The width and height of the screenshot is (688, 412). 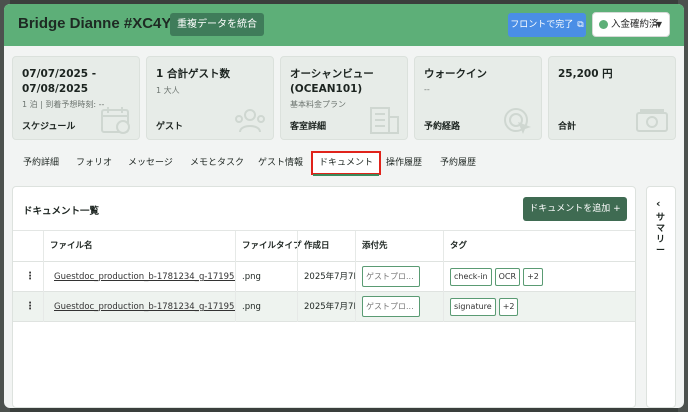 What do you see at coordinates (308, 127) in the screenshot?
I see `room-label: 客室詳細` at bounding box center [308, 127].